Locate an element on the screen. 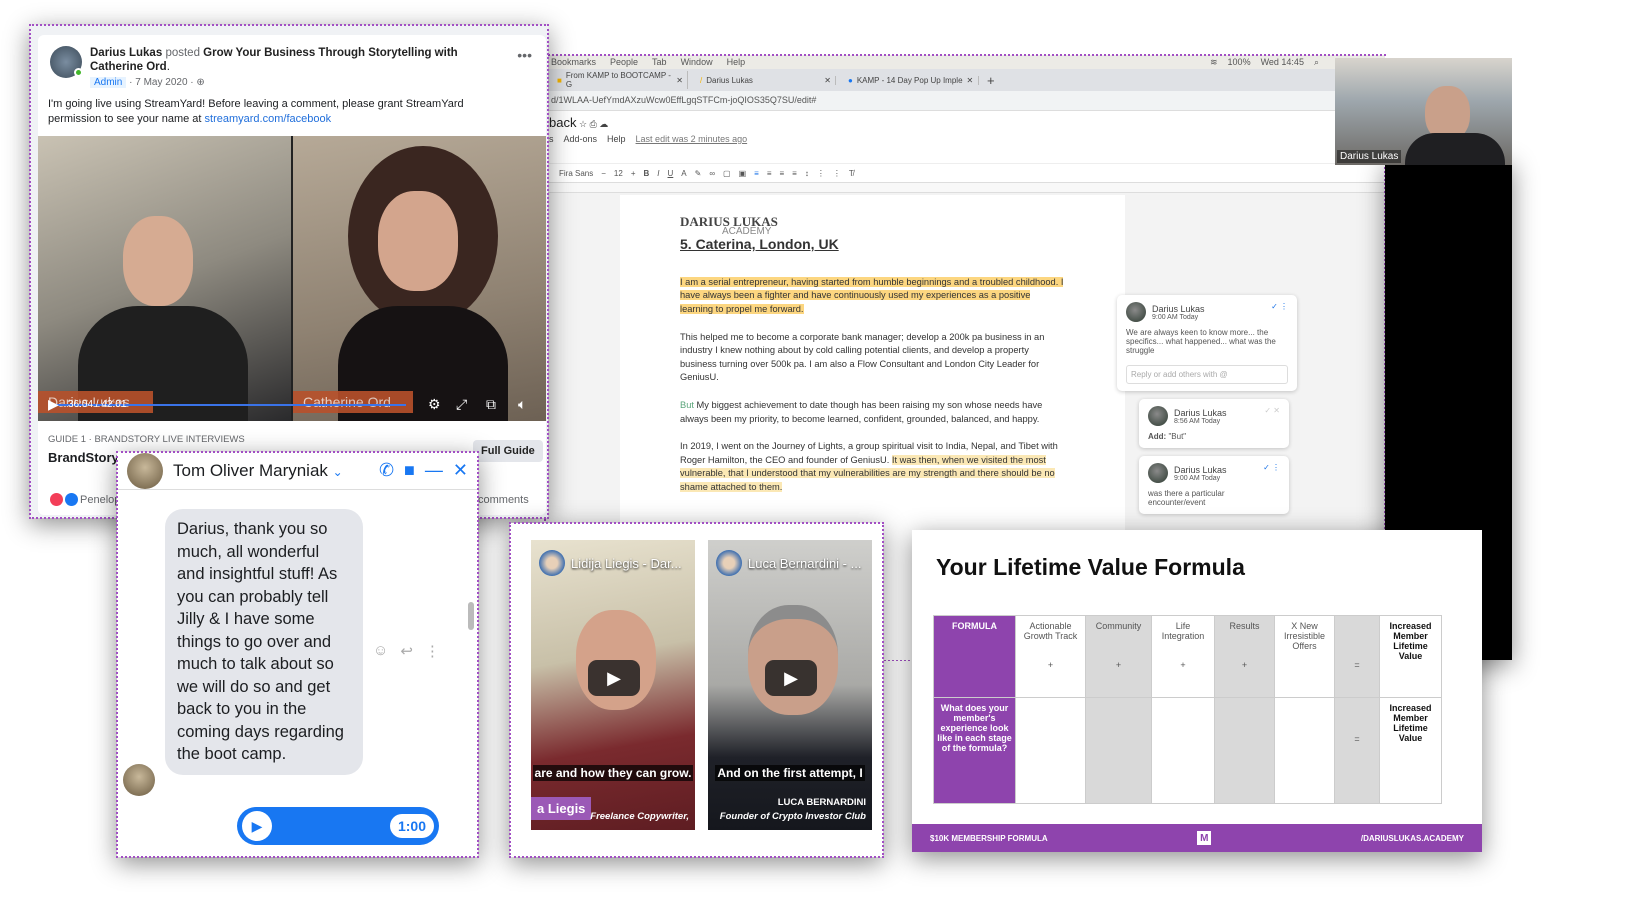 This screenshot has height=924, width=1640. font-size-increase: + is located at coordinates (633, 173).